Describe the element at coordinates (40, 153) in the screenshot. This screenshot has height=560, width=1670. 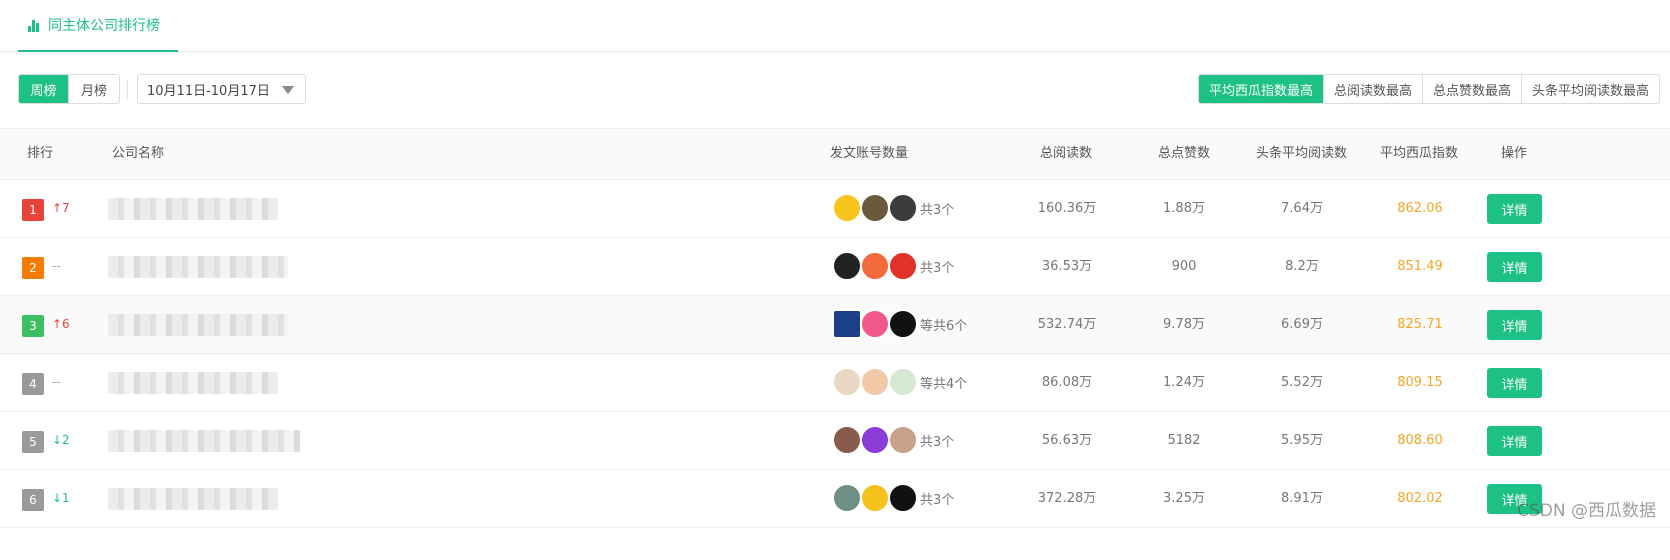
I see `col-rank: 排行` at that location.